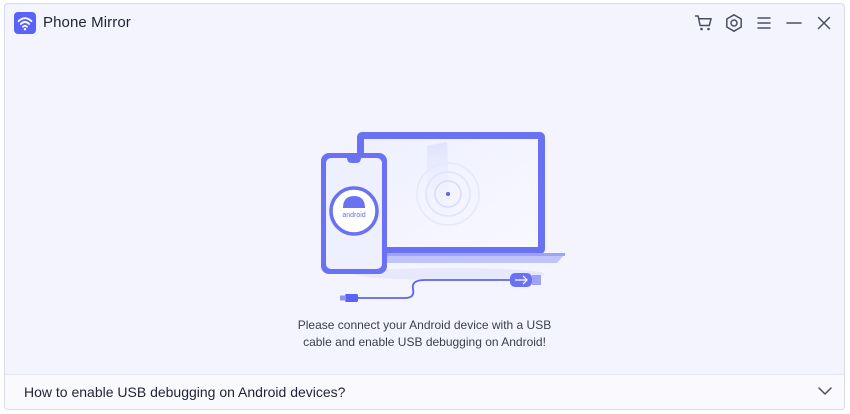  What do you see at coordinates (25, 23) in the screenshot?
I see `wifi-mirror-icon` at bounding box center [25, 23].